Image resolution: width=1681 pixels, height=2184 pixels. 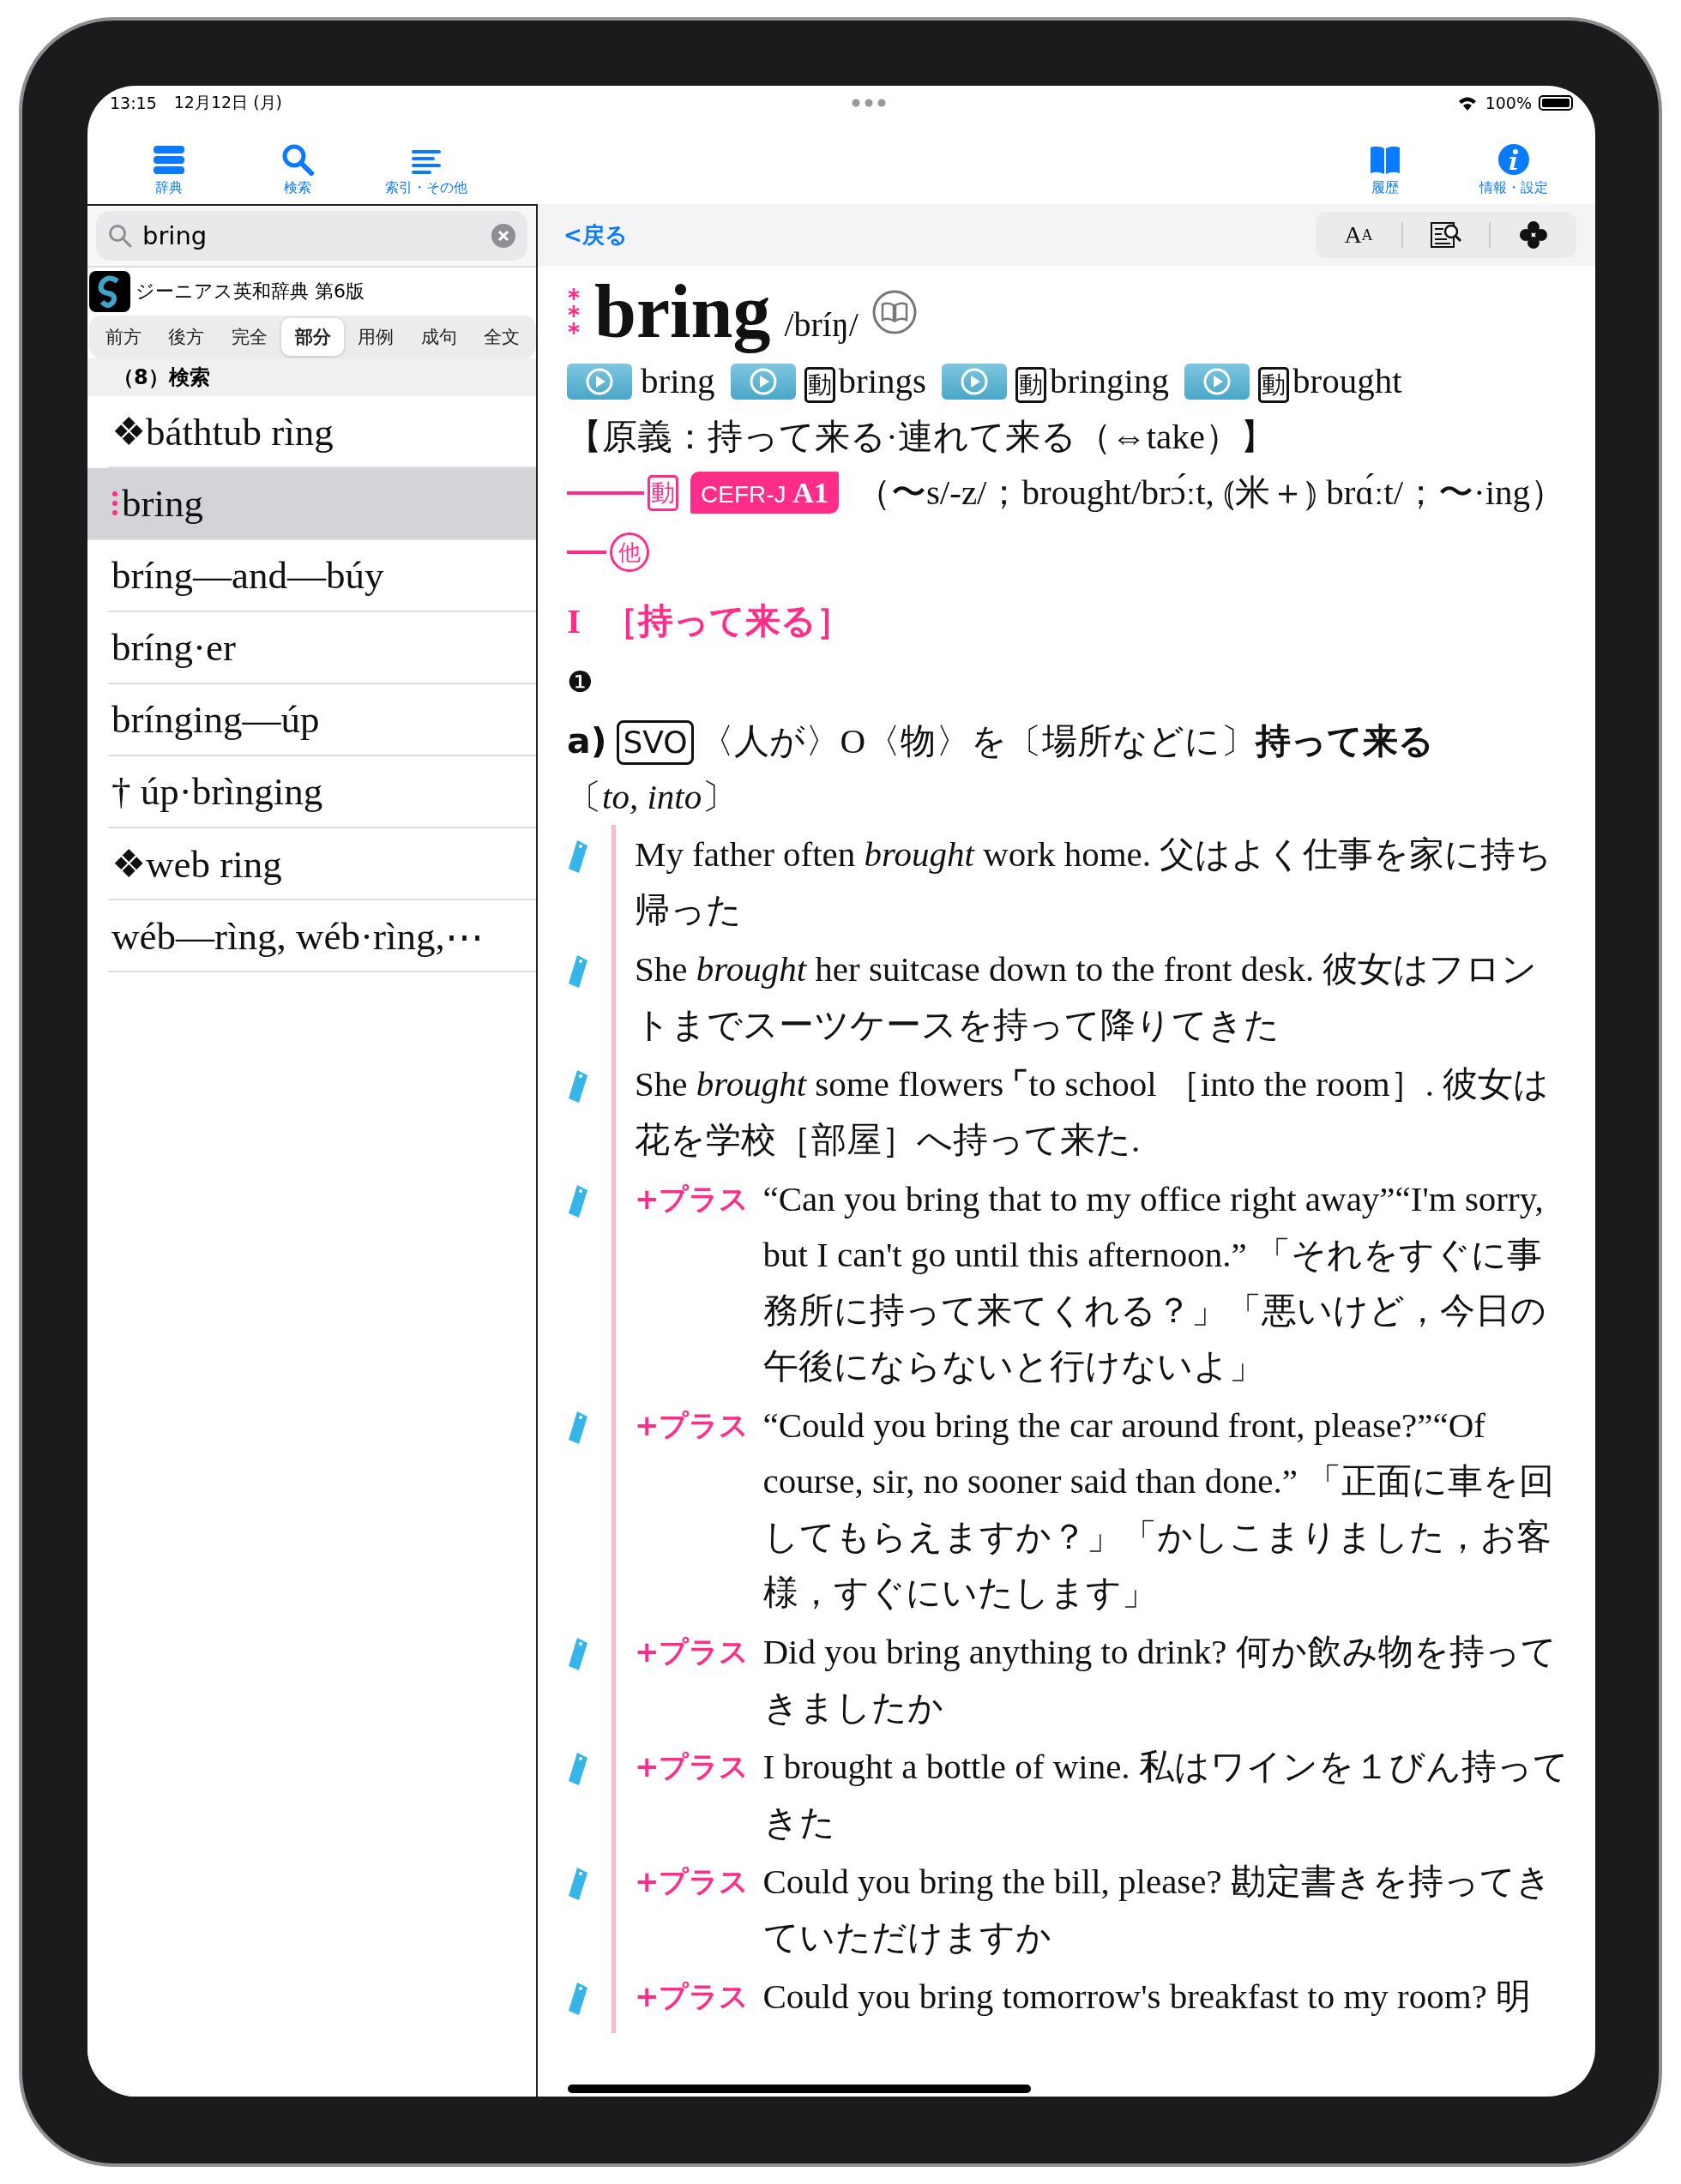 What do you see at coordinates (821, 325) in the screenshot?
I see `pronunciation: /bríŋ/` at bounding box center [821, 325].